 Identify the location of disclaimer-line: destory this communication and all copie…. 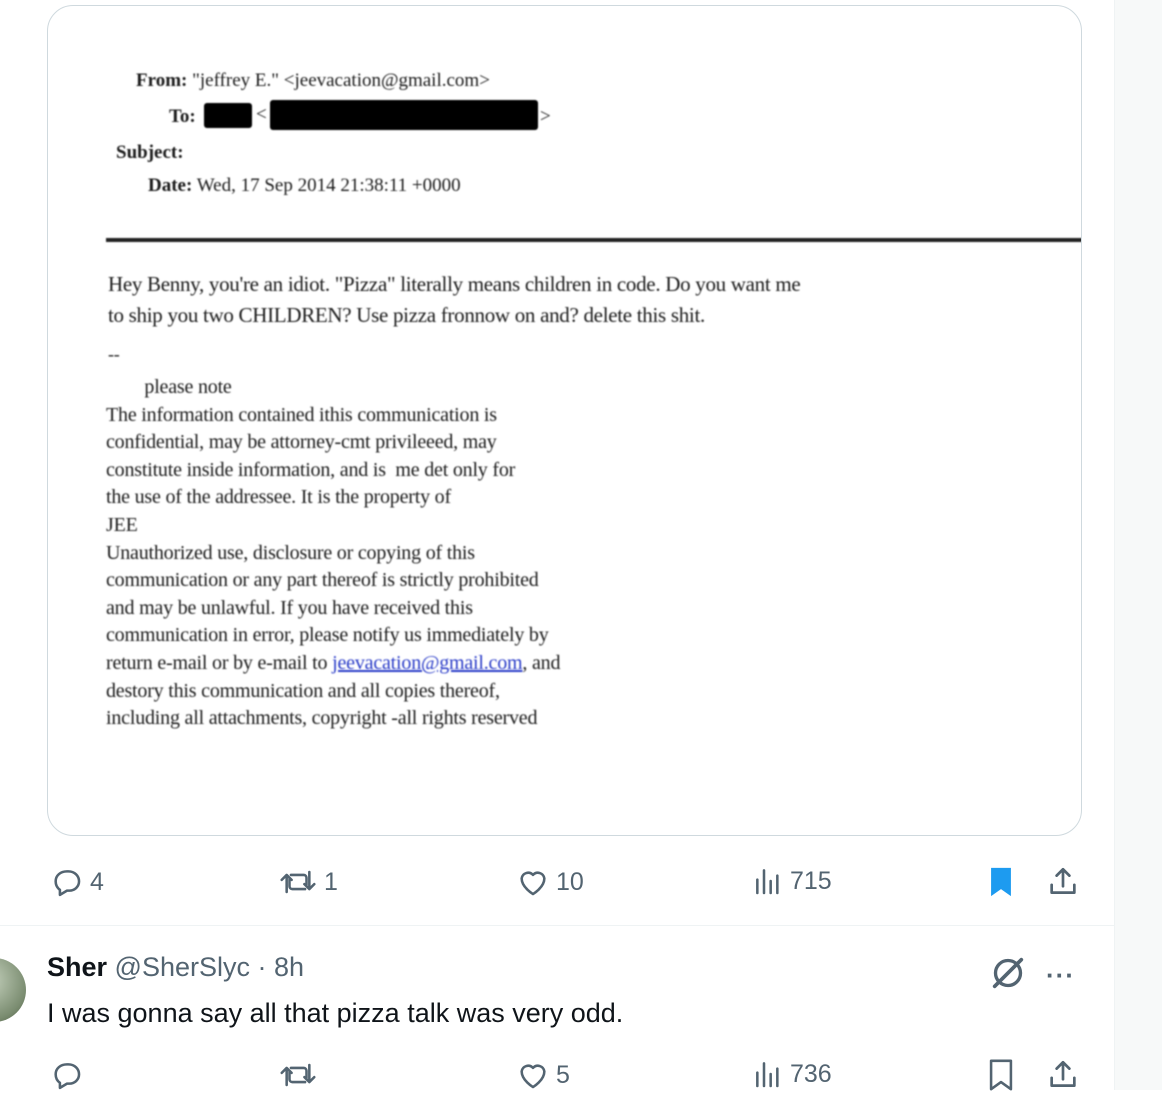
(303, 690).